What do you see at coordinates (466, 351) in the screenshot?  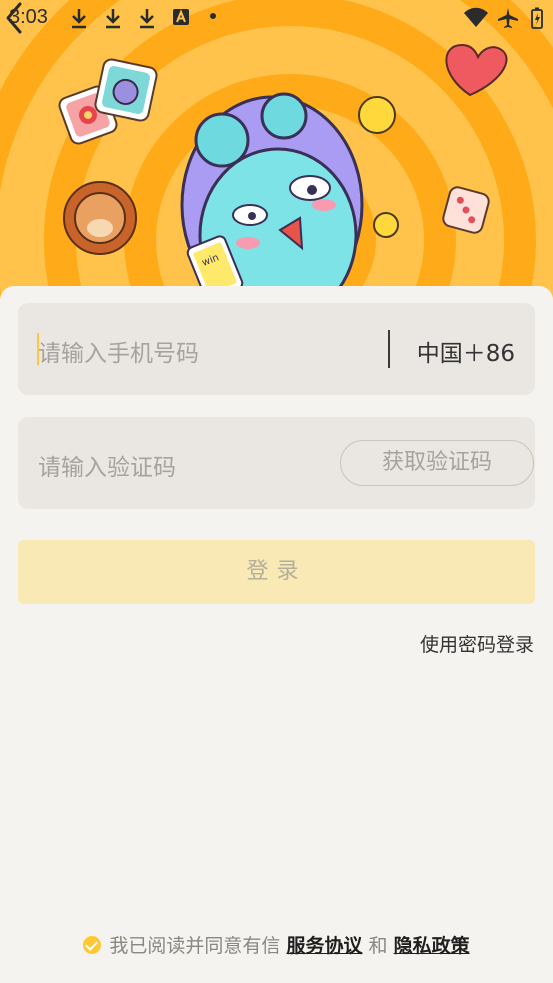 I see `country-code-selector: 中国＋86` at bounding box center [466, 351].